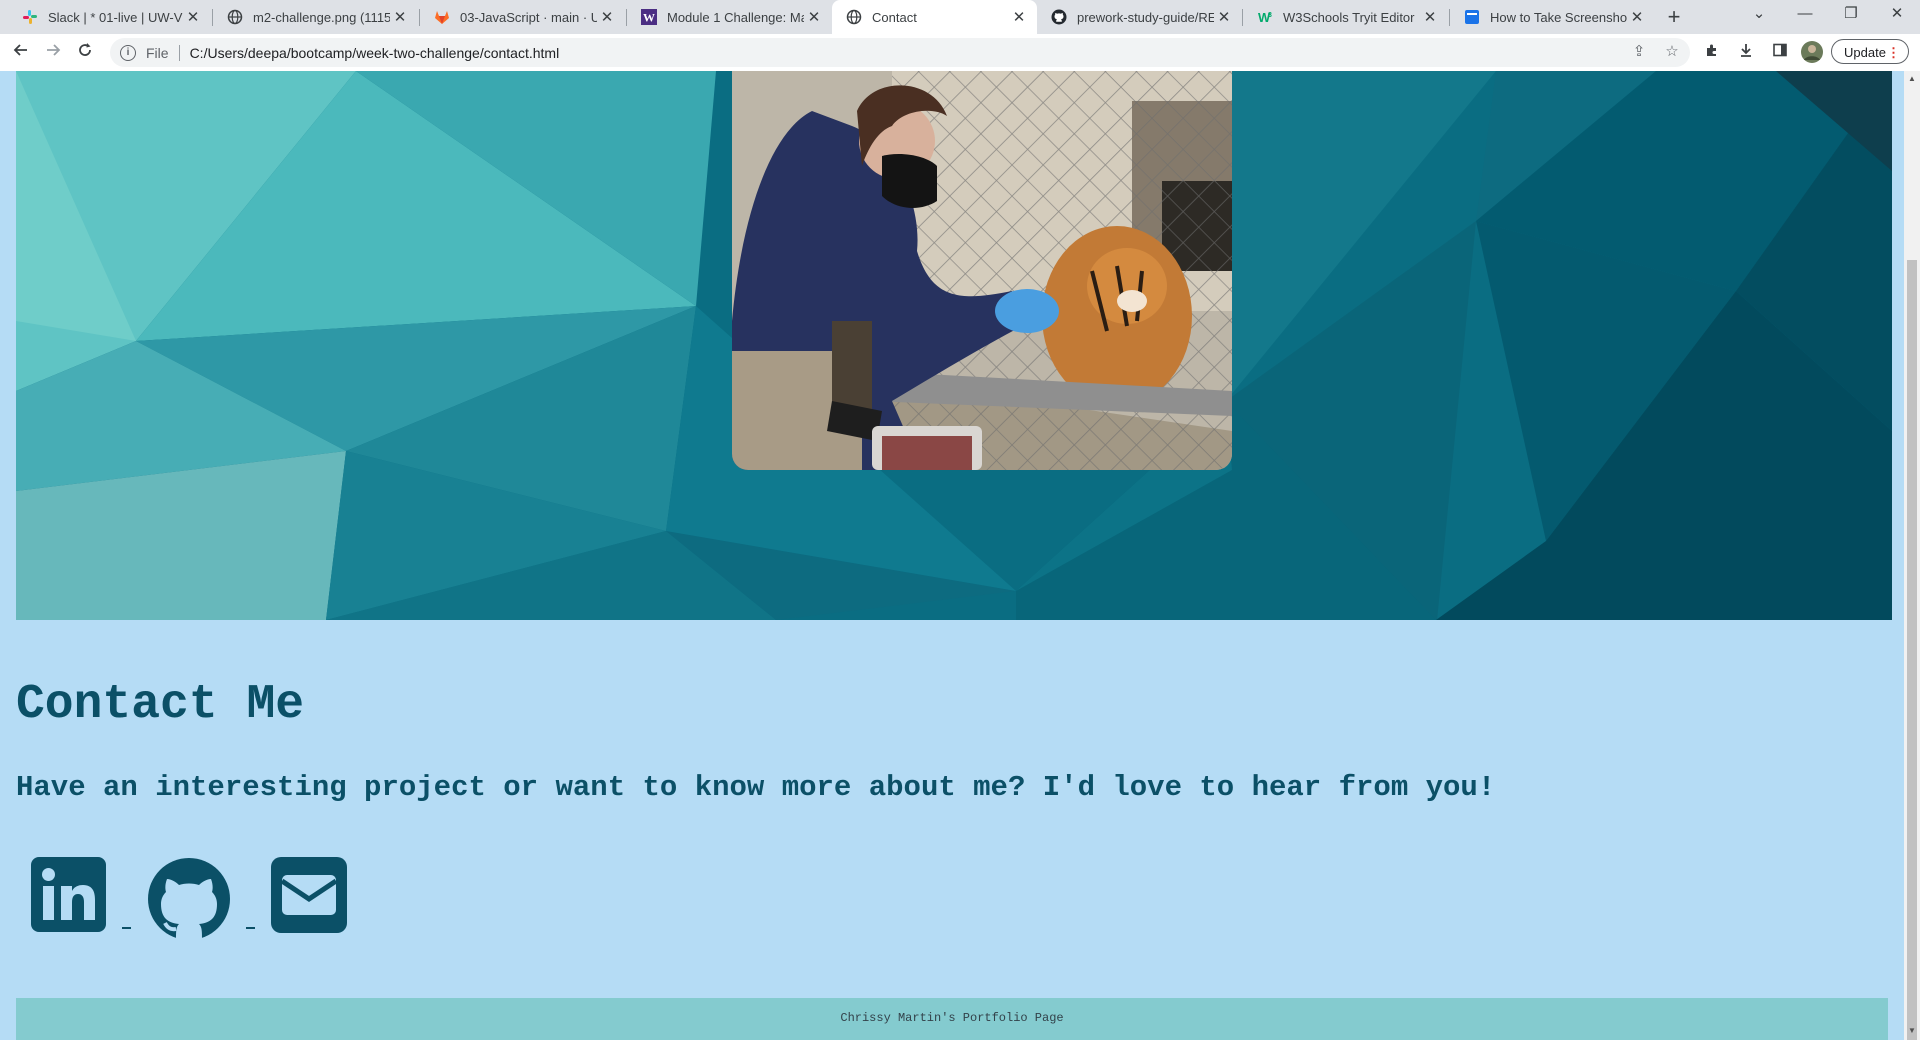 The height and width of the screenshot is (1040, 1920). I want to click on url-scheme: File, so click(157, 52).